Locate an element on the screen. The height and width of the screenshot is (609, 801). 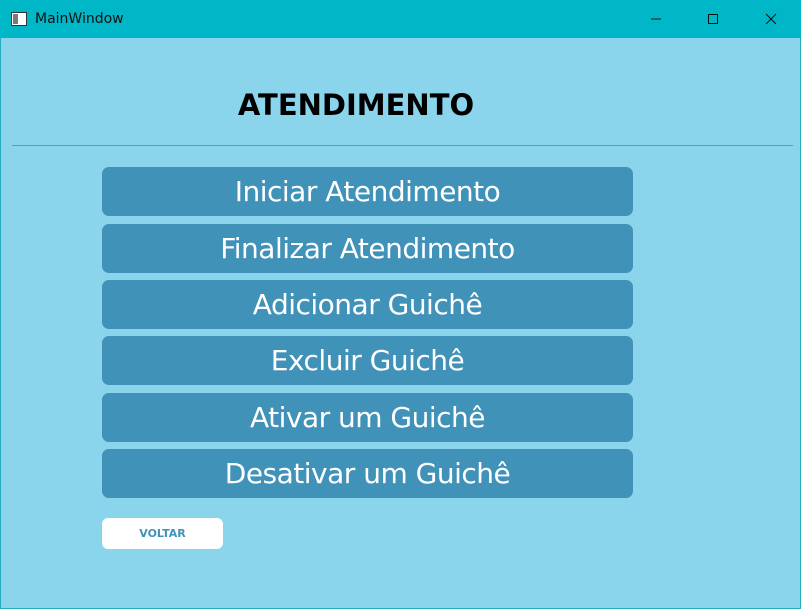
back-button: VOLTAR is located at coordinates (162, 533).